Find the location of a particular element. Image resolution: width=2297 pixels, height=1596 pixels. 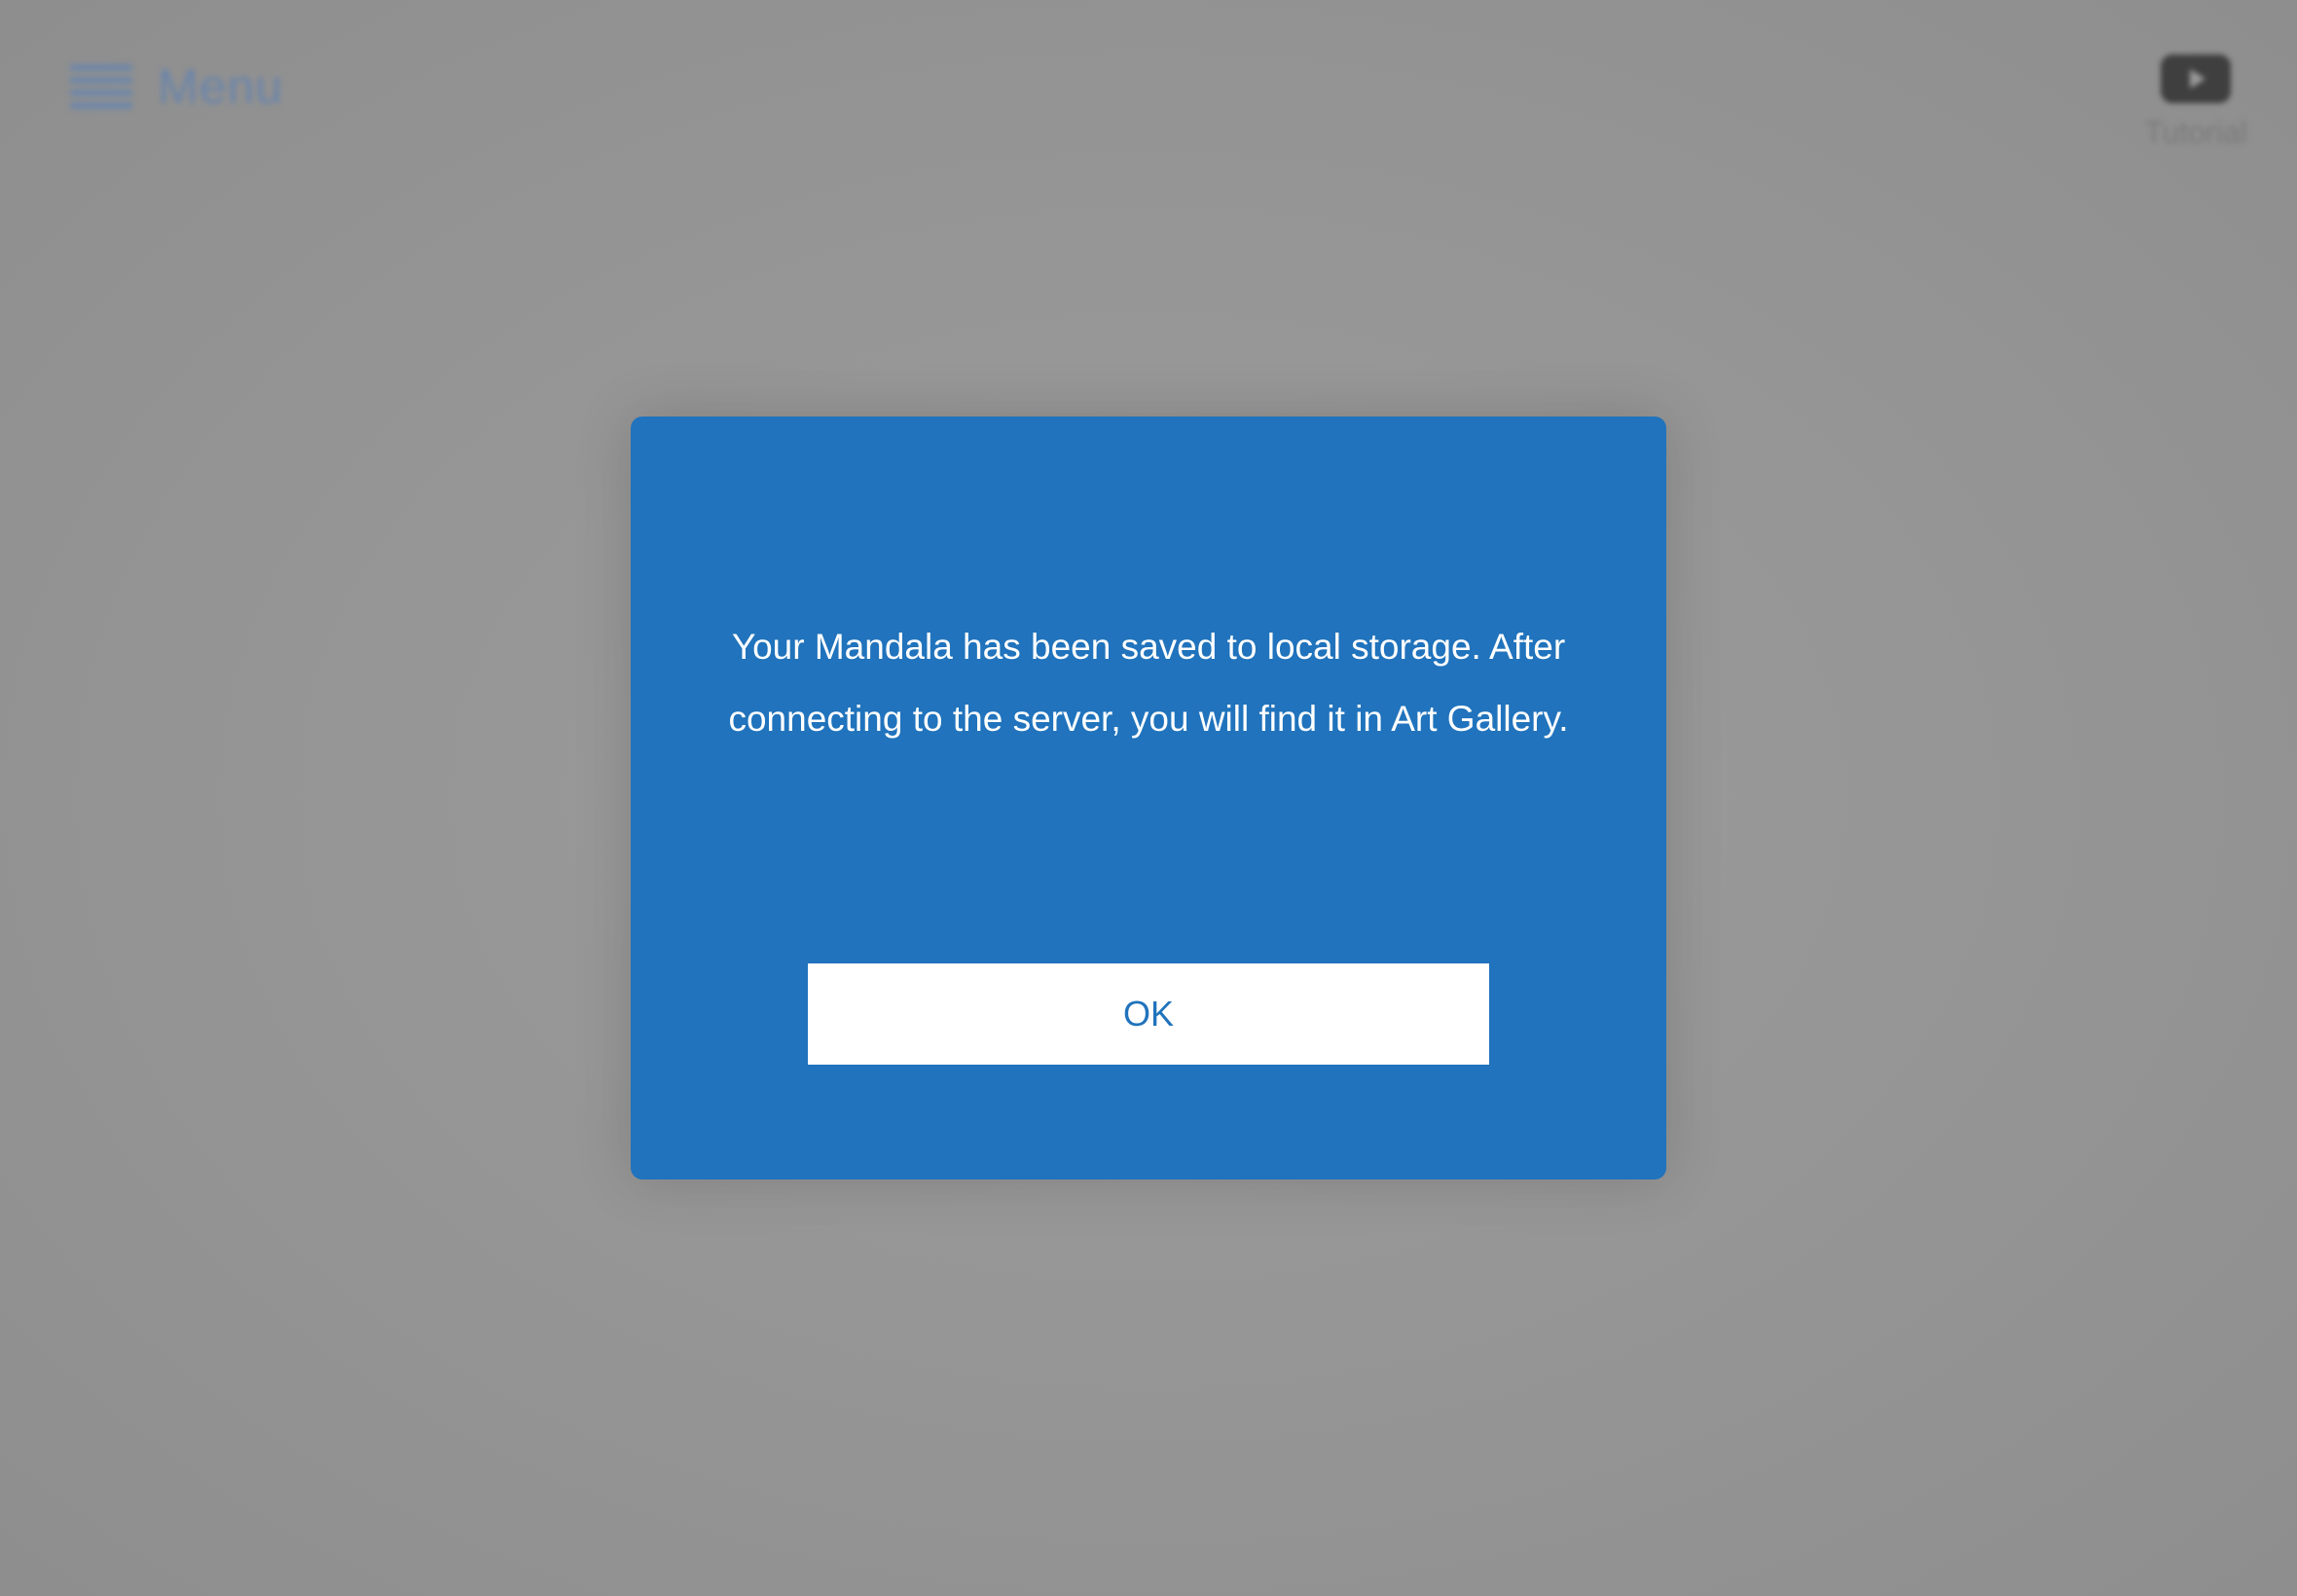

play-icon is located at coordinates (2196, 78).